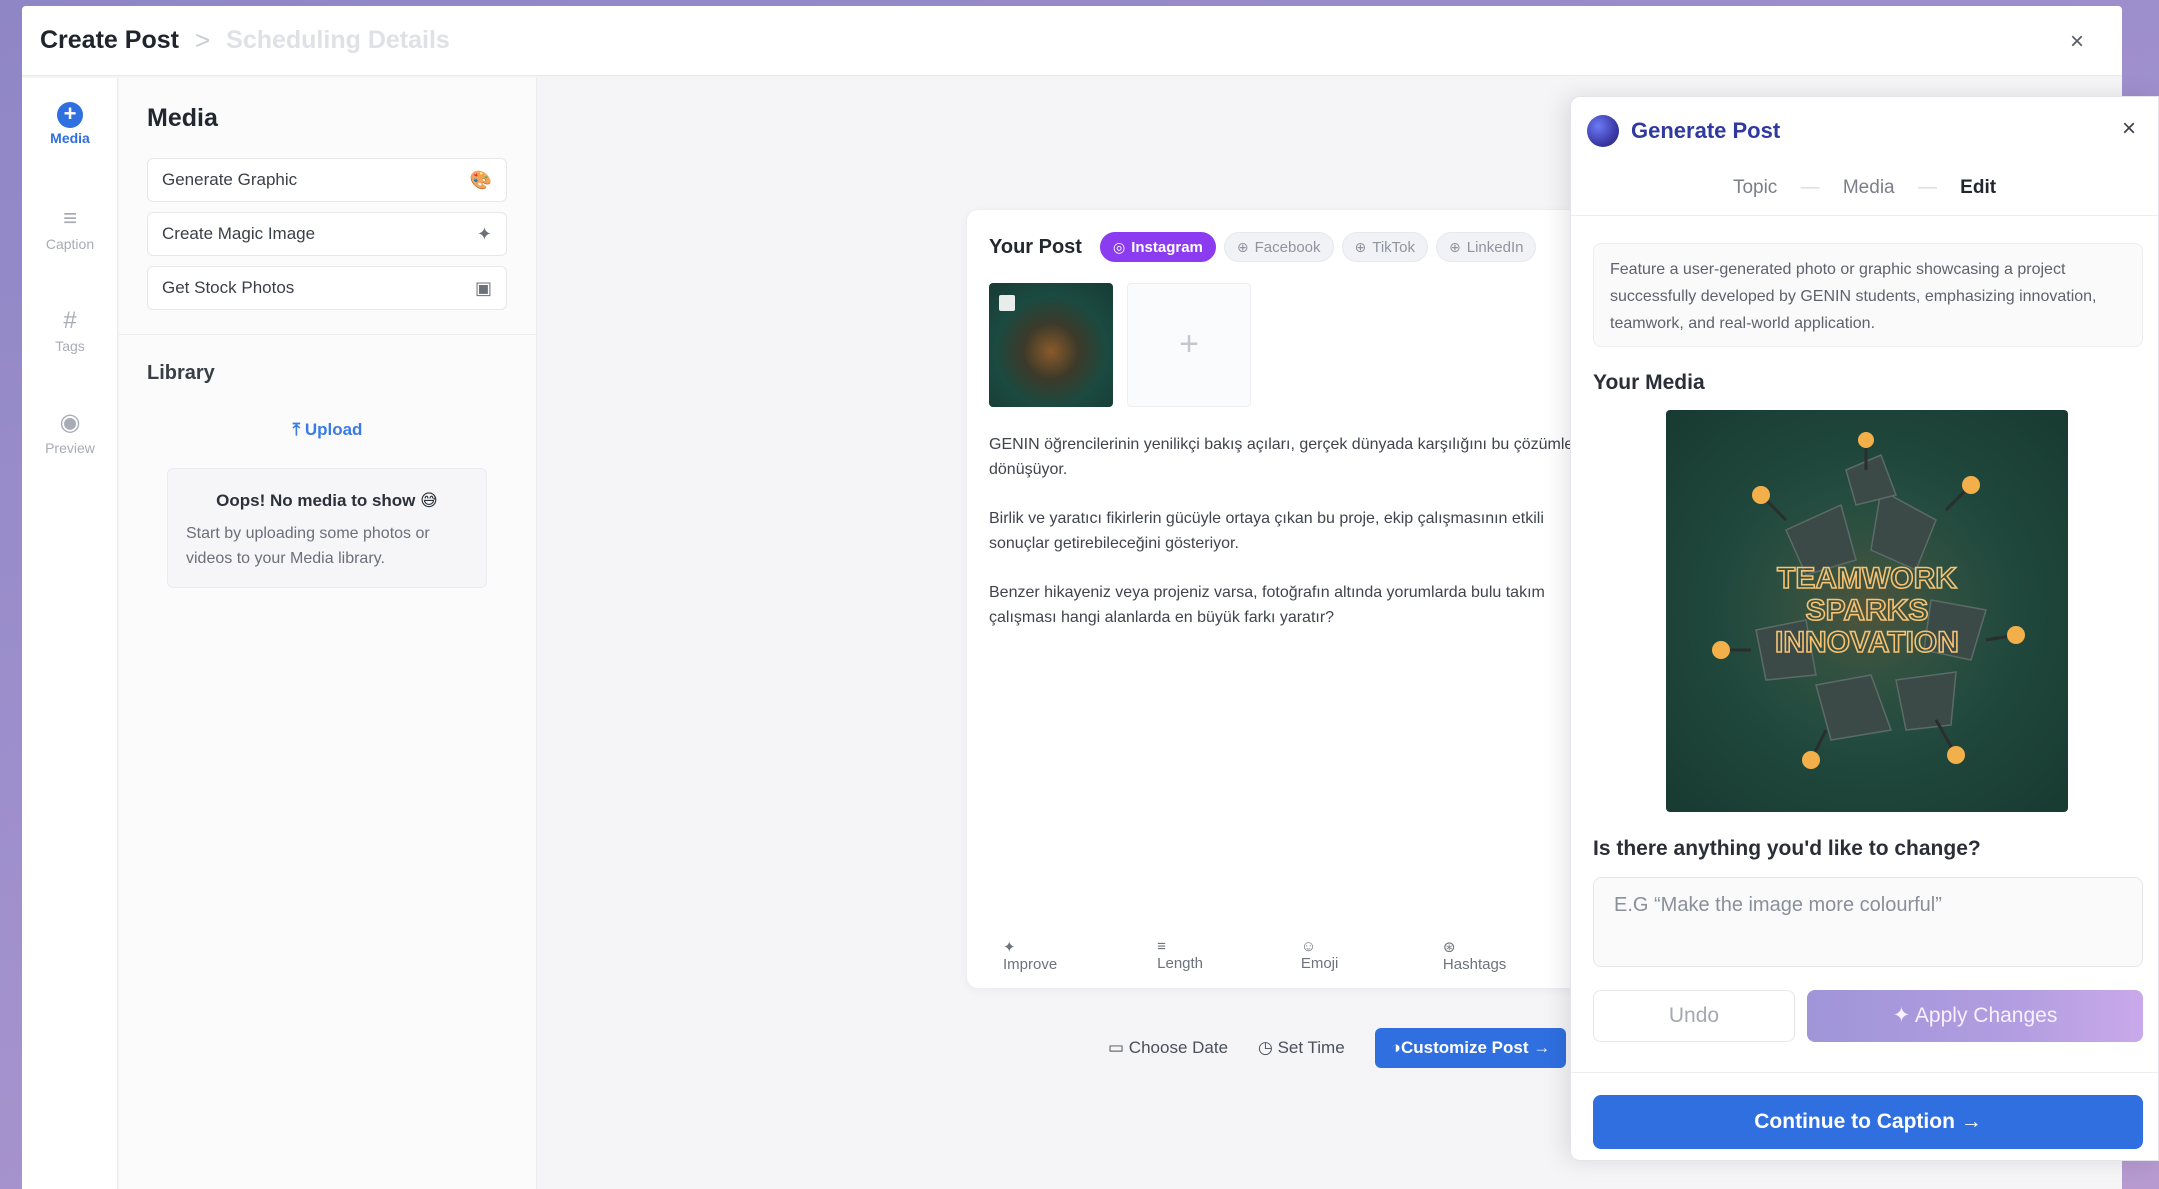 The width and height of the screenshot is (2159, 1189). I want to click on linkedin-icon: ⊕, so click(1455, 246).